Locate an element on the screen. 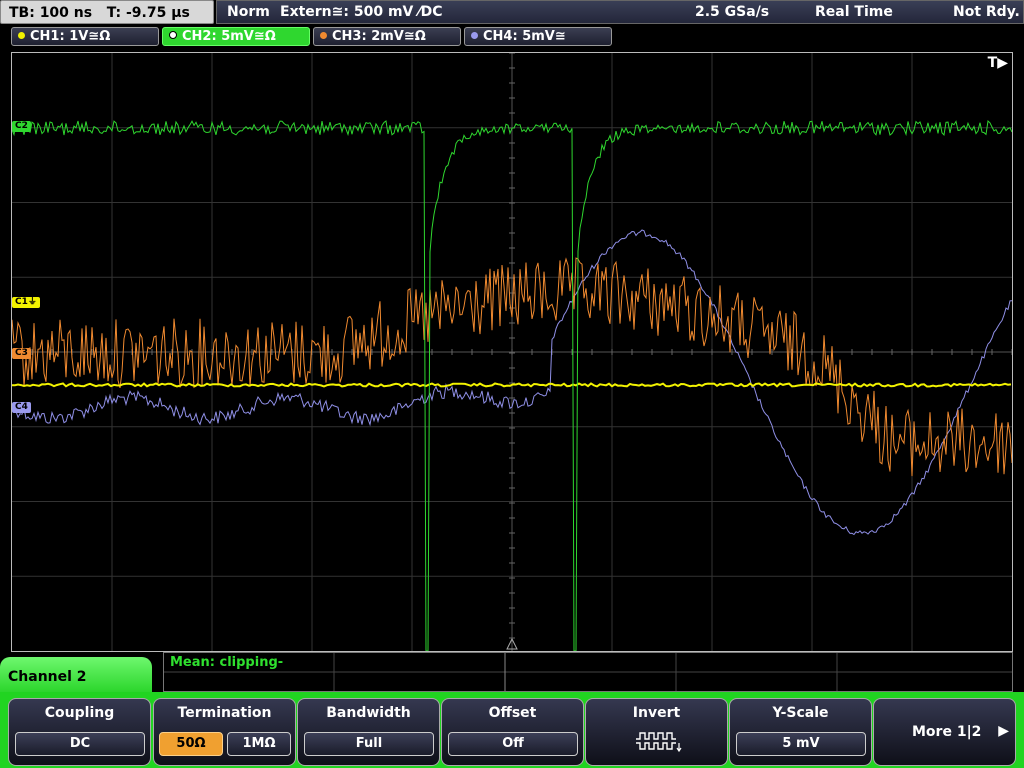  offset-softkey: Offset Off is located at coordinates (512, 732).